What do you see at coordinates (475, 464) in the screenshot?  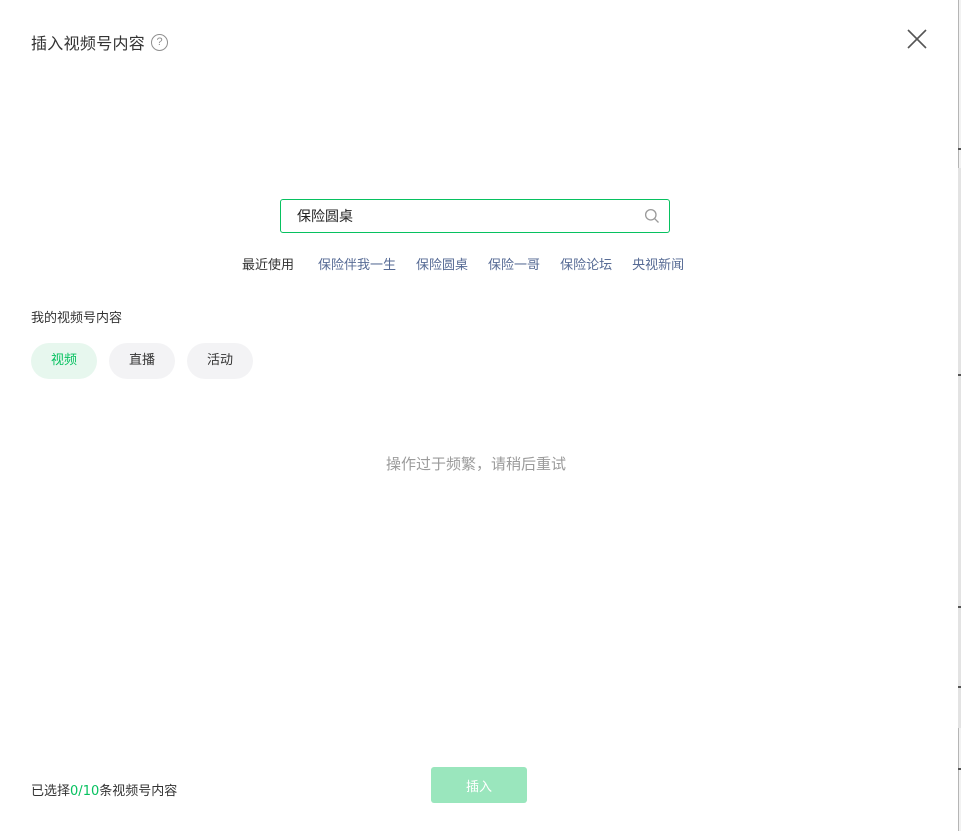 I see `empty-state-message: 操作过于频繁，请稍后重试` at bounding box center [475, 464].